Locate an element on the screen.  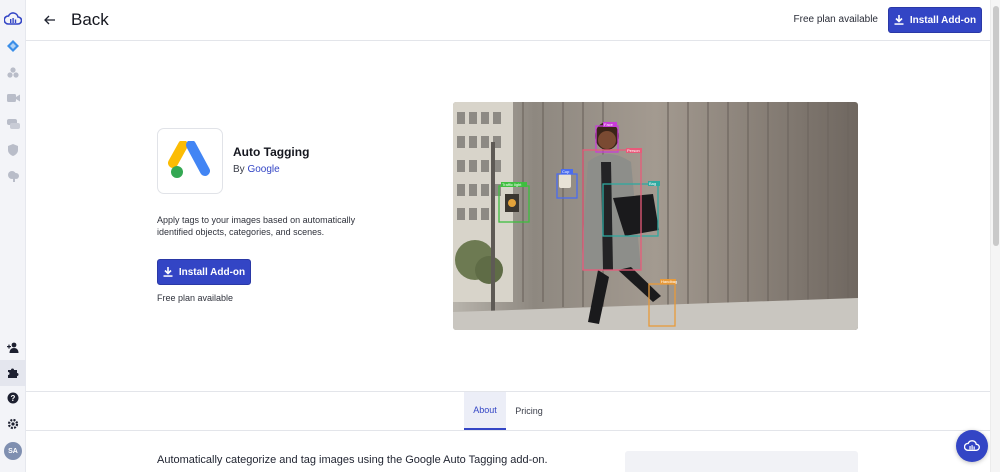
back-link: Back is located at coordinates (90, 20).